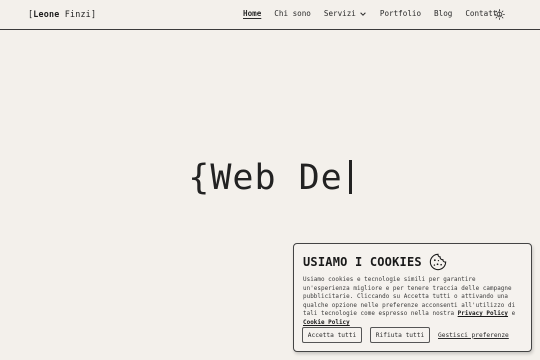 This screenshot has height=360, width=540. Describe the element at coordinates (437, 262) in the screenshot. I see `cookie-icon` at that location.